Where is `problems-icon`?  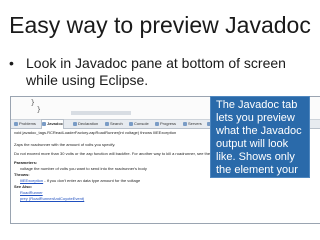 problems-icon is located at coordinates (16, 123).